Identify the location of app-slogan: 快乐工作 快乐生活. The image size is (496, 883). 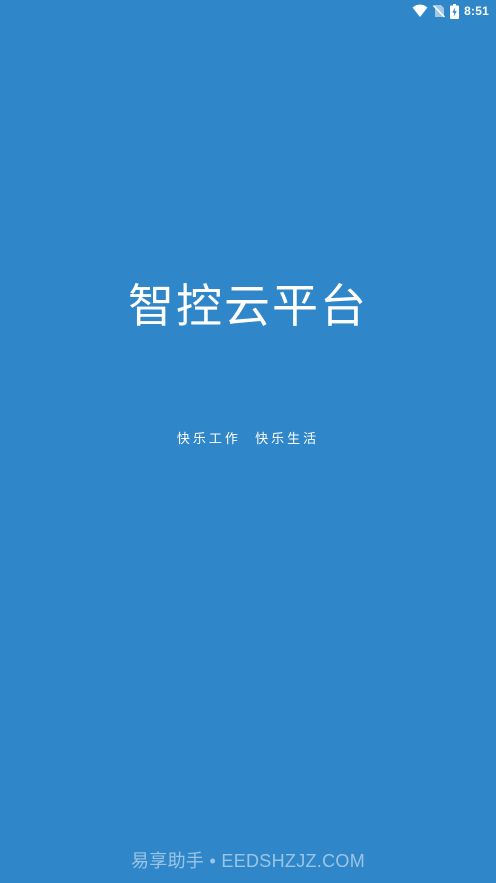
(248, 439).